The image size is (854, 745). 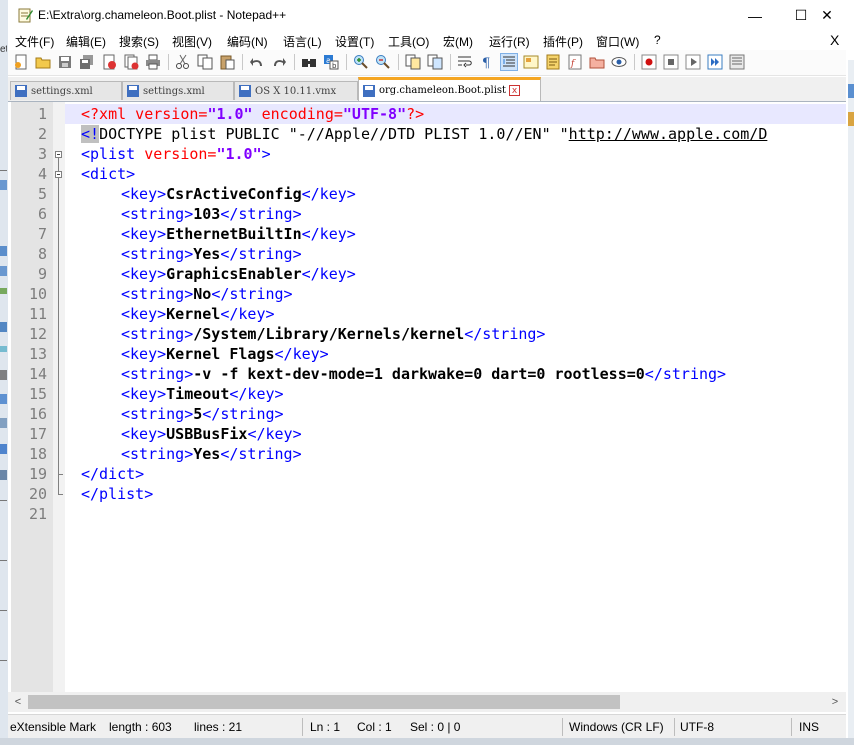 What do you see at coordinates (619, 62) in the screenshot?
I see `monitoring-icon` at bounding box center [619, 62].